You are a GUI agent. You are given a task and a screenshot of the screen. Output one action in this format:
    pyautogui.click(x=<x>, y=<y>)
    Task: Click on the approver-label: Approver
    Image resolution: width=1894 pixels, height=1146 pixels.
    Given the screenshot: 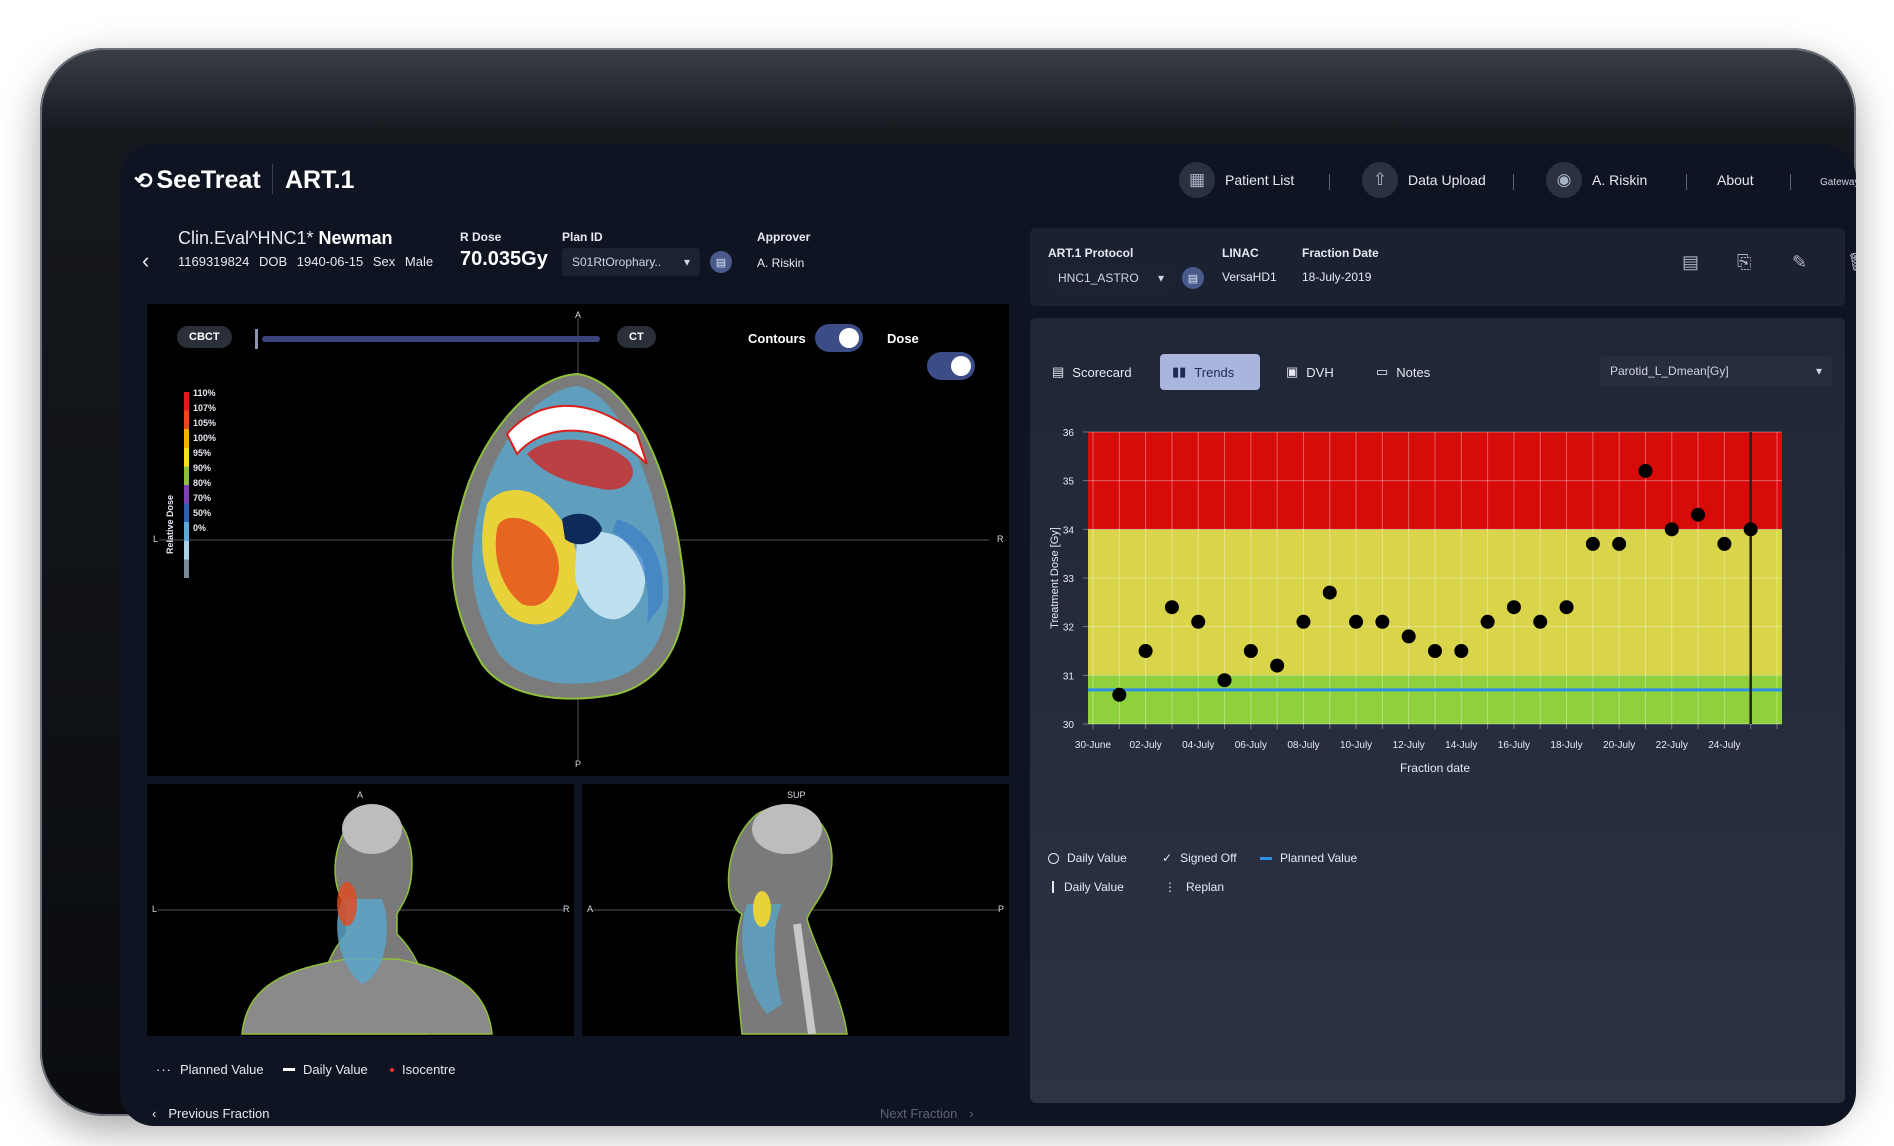 What is the action you would take?
    pyautogui.click(x=784, y=237)
    